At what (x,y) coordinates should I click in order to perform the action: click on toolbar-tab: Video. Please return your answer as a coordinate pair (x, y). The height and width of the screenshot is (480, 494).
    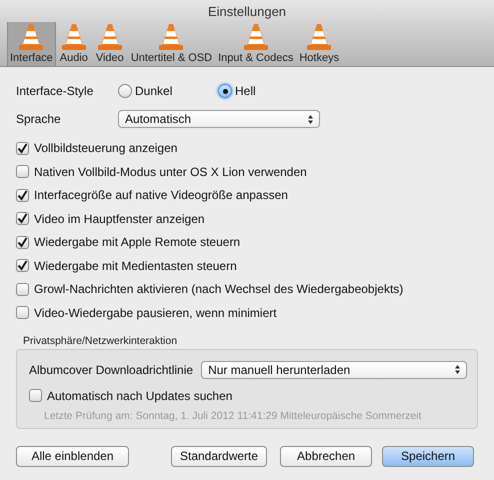
    Looking at the image, I should click on (110, 44).